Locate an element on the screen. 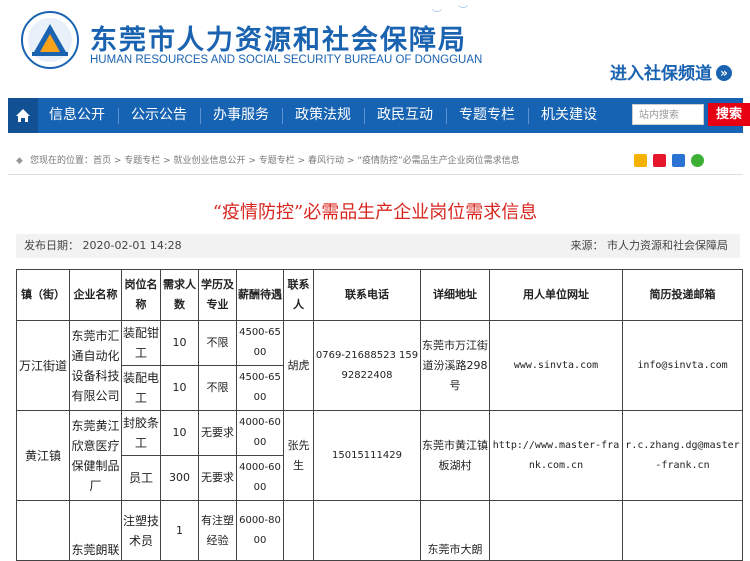 The width and height of the screenshot is (750, 561). job-cell: 员工 is located at coordinates (141, 478).